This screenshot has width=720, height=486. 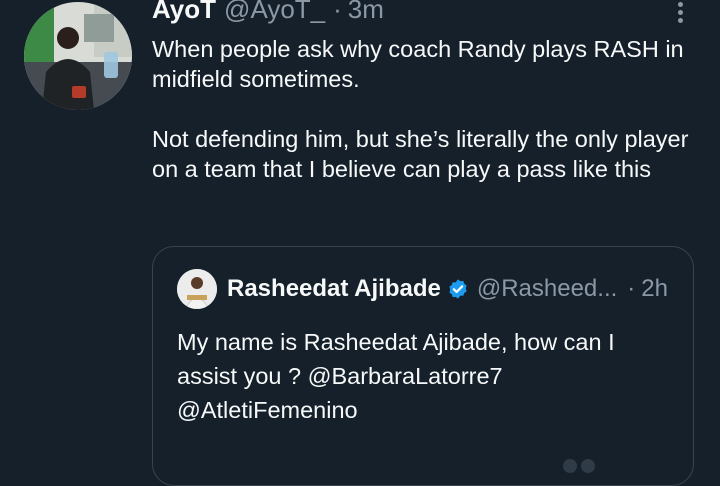 What do you see at coordinates (680, 12) in the screenshot?
I see `more-vertical-icon` at bounding box center [680, 12].